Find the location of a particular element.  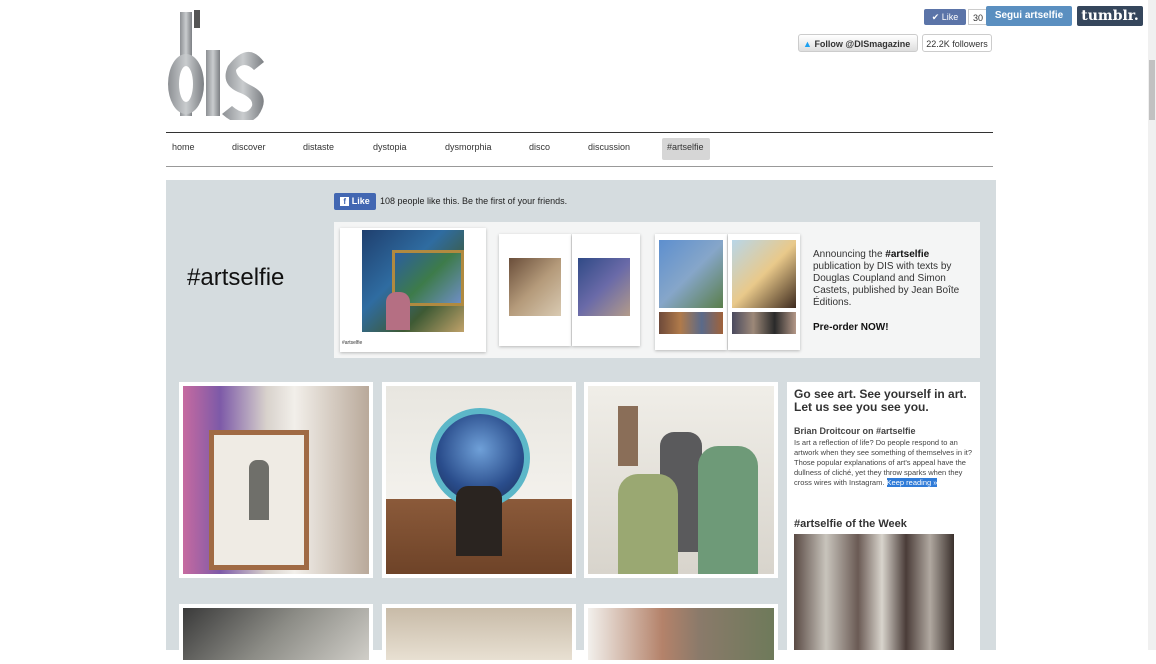

selfie-of-week-title: #artselfie of the Week is located at coordinates (850, 524).